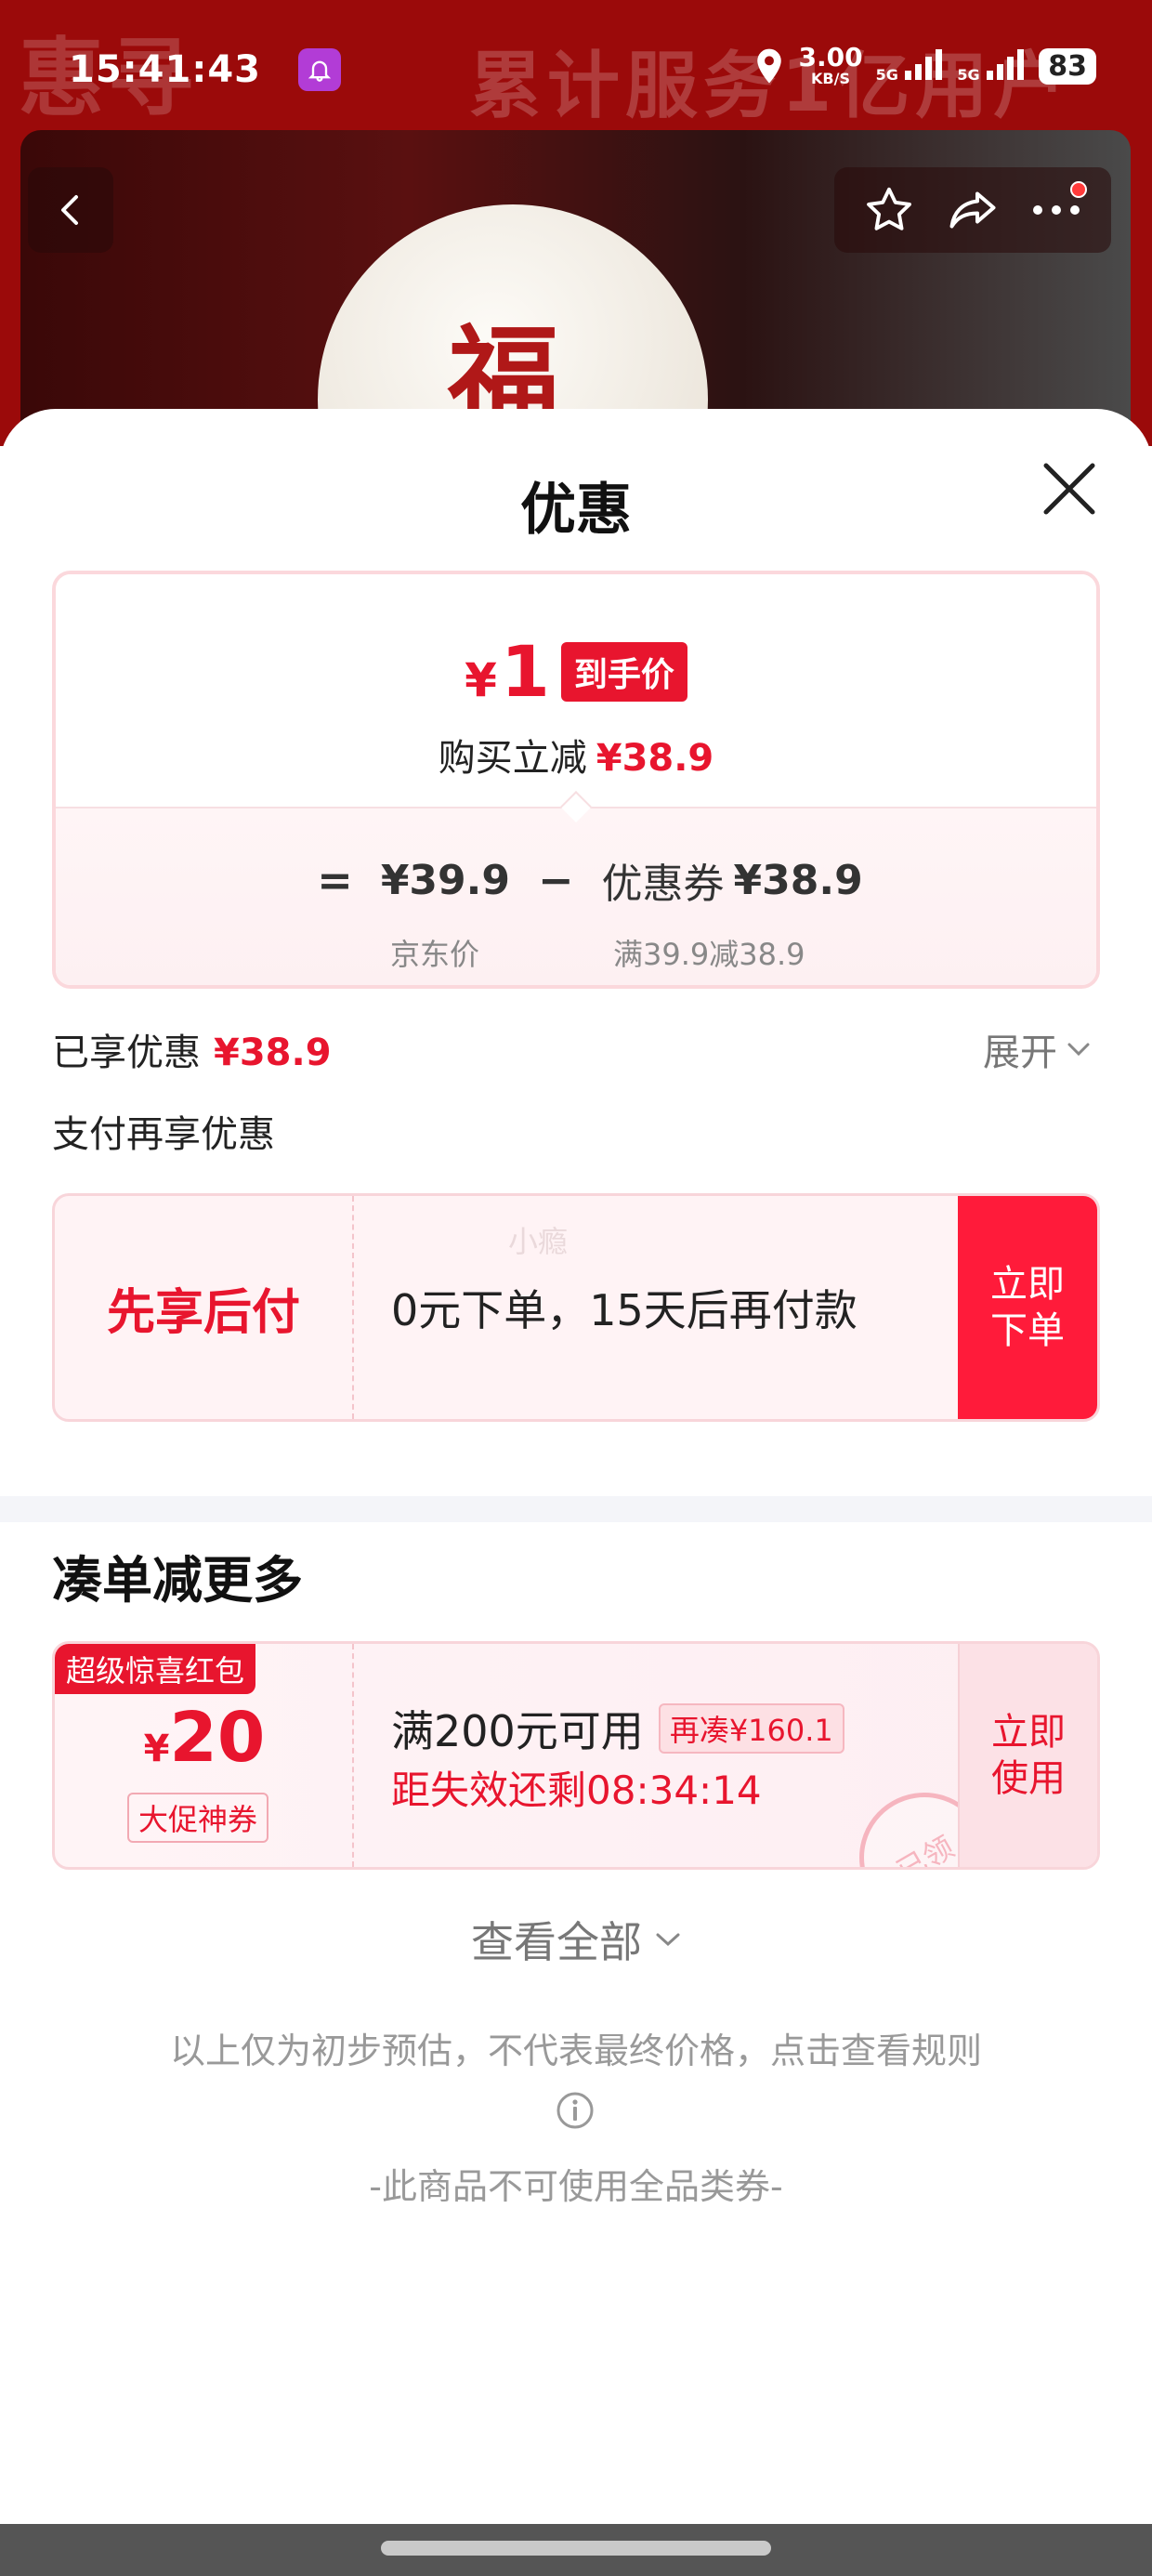 The image size is (1152, 2576). Describe the element at coordinates (576, 2548) in the screenshot. I see `home-indicator` at that location.